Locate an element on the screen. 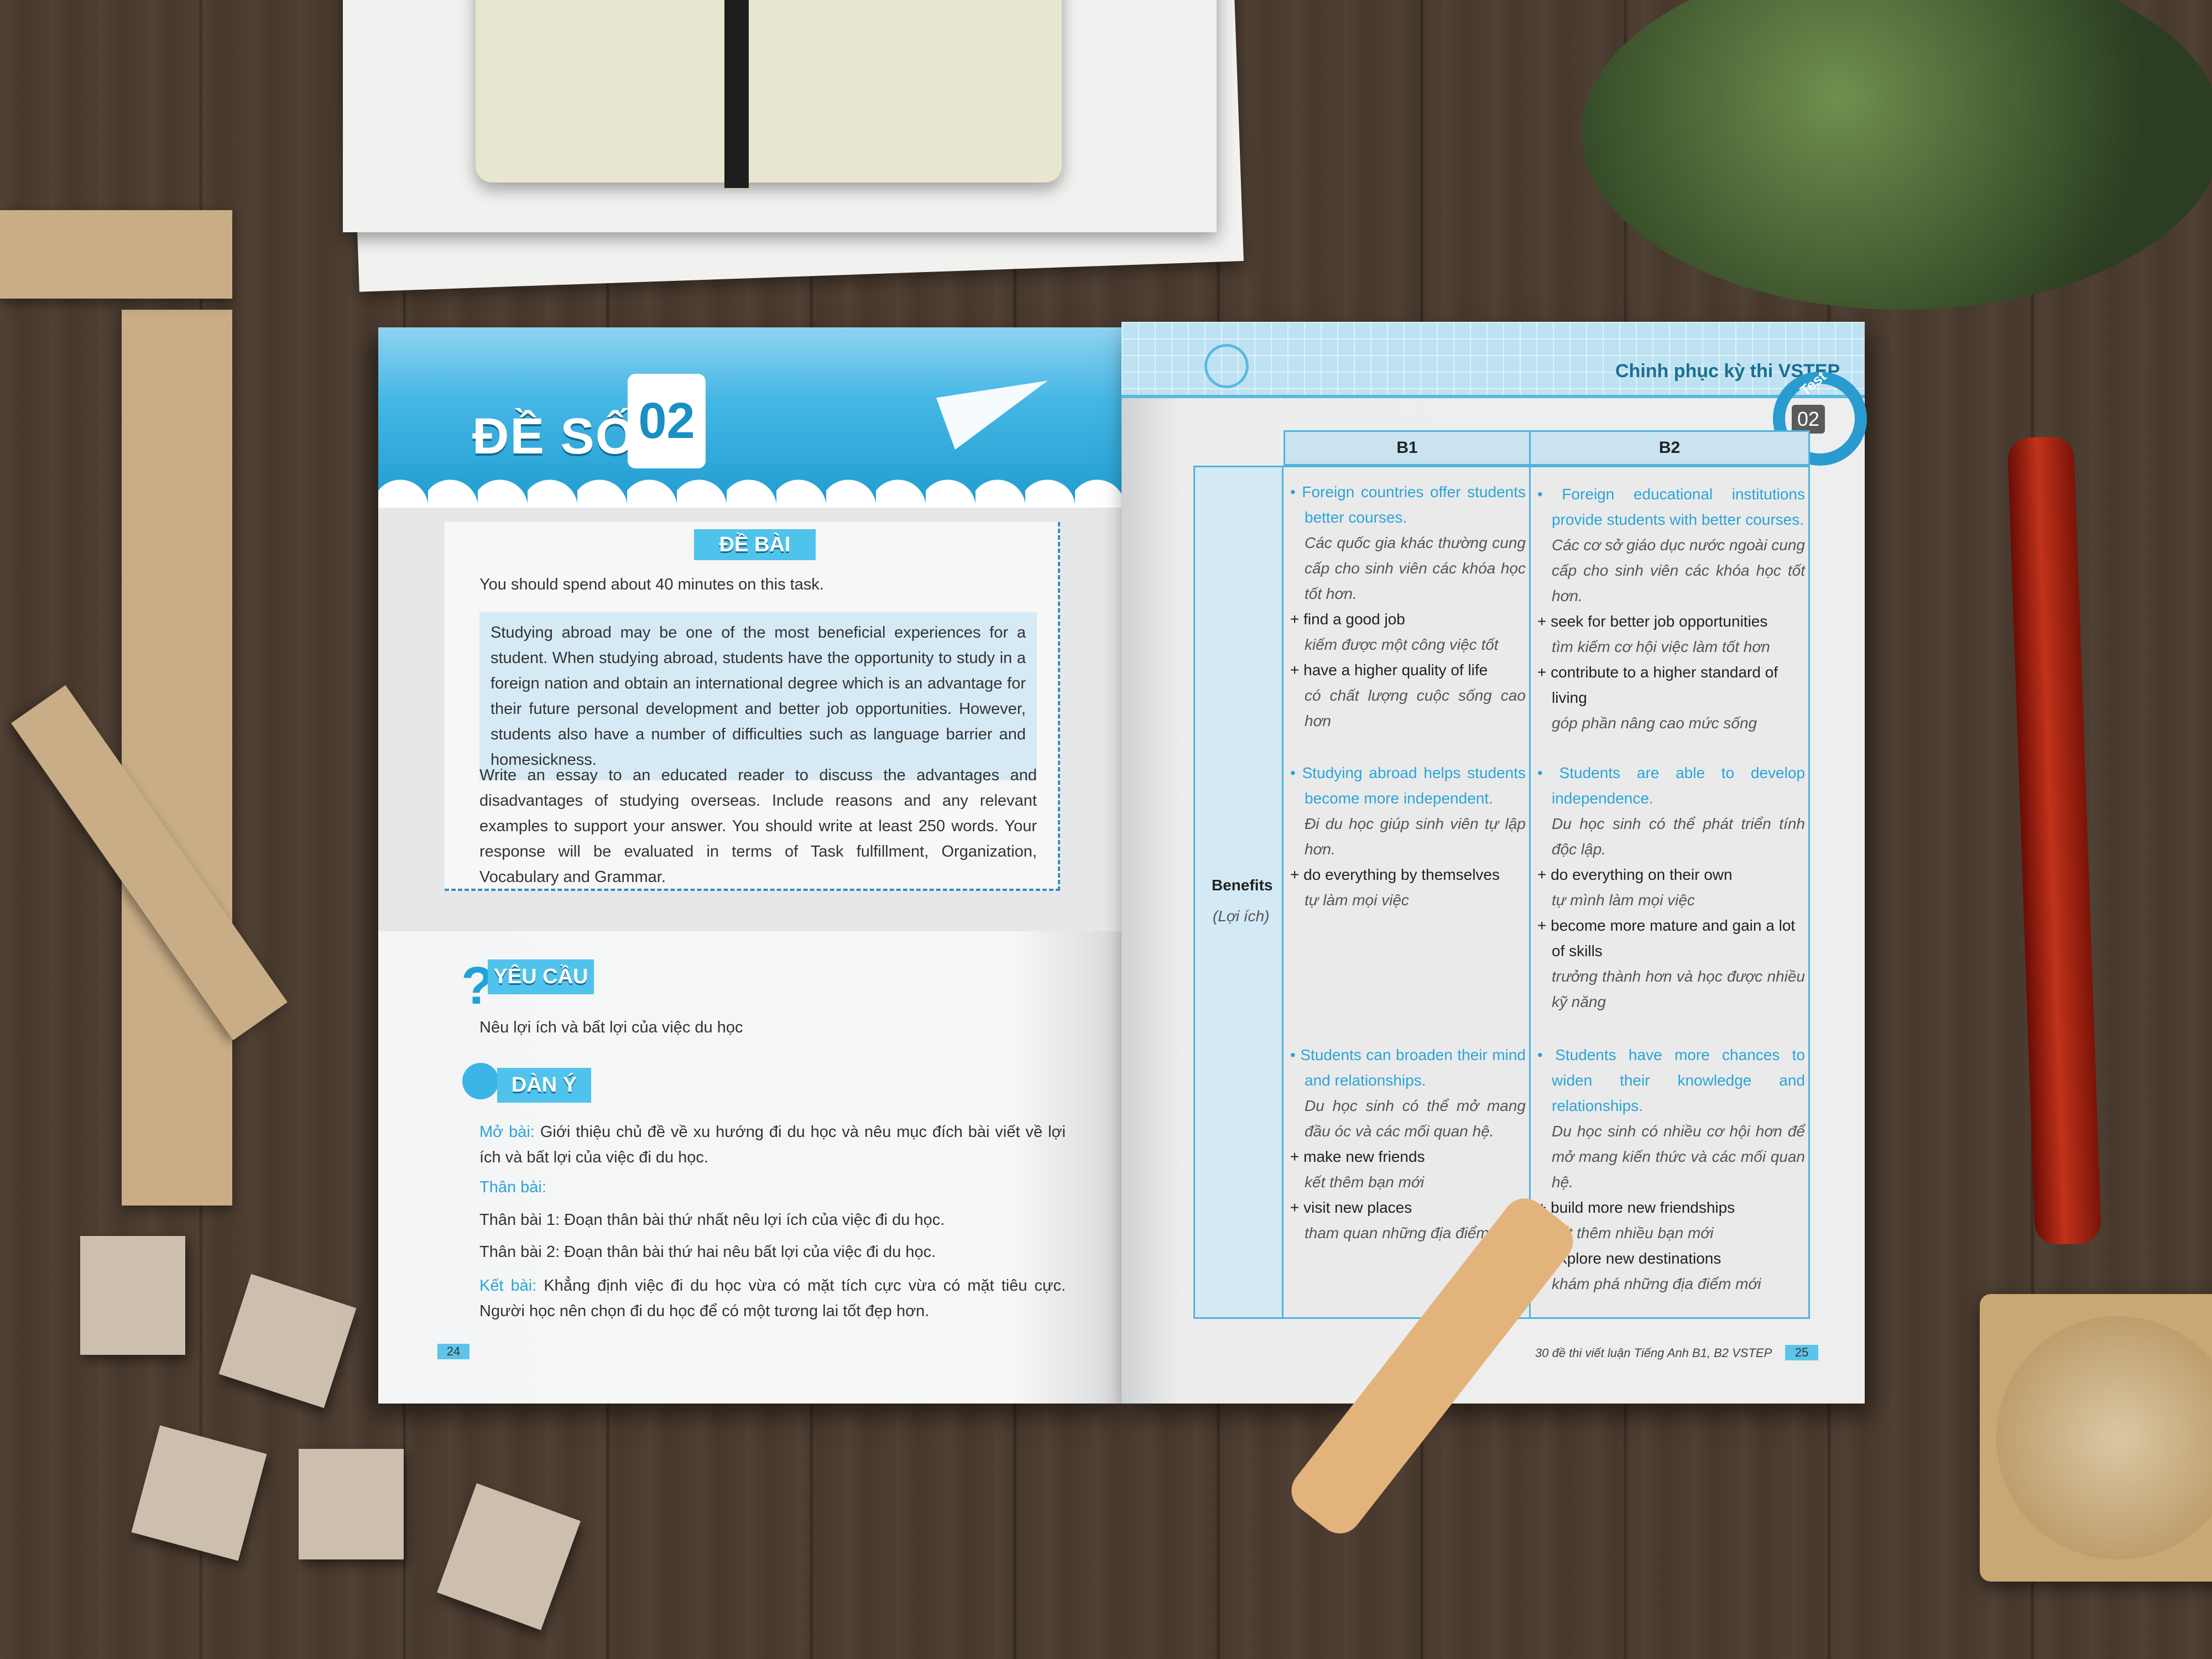 This screenshot has width=2212, height=1659. benefit-point-translation: khám phá những địa điểm mới is located at coordinates (1657, 1284).